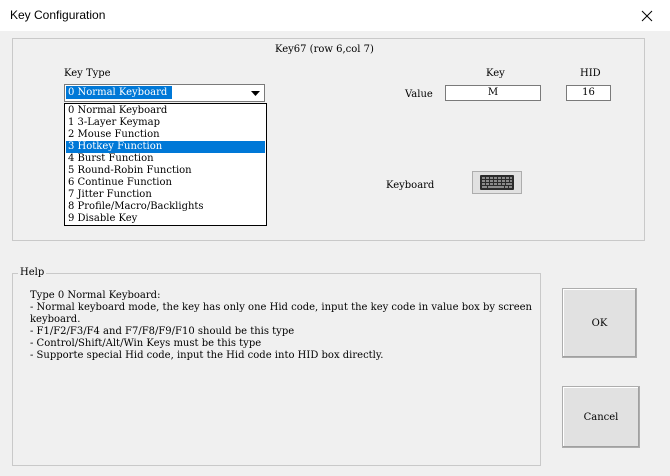 The height and width of the screenshot is (476, 670). I want to click on key-value-field: M, so click(493, 93).